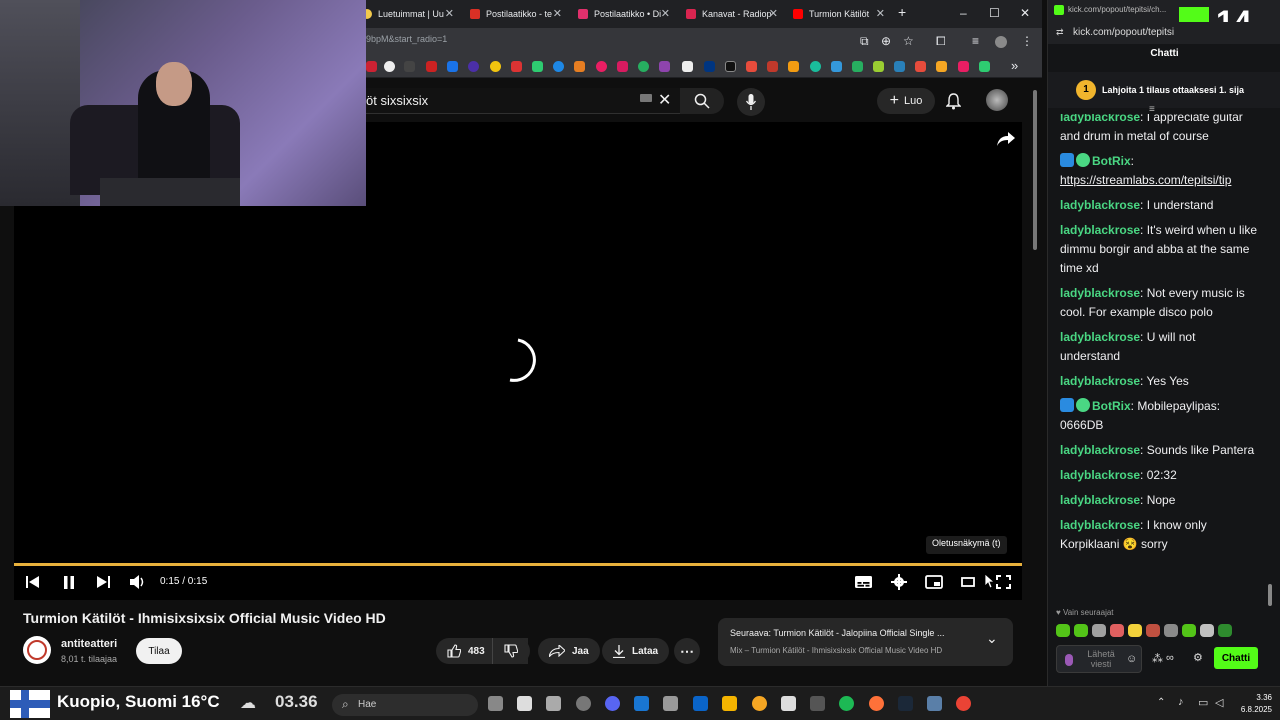 The width and height of the screenshot is (1280, 720). Describe the element at coordinates (495, 703) in the screenshot. I see `task-view-icon` at that location.